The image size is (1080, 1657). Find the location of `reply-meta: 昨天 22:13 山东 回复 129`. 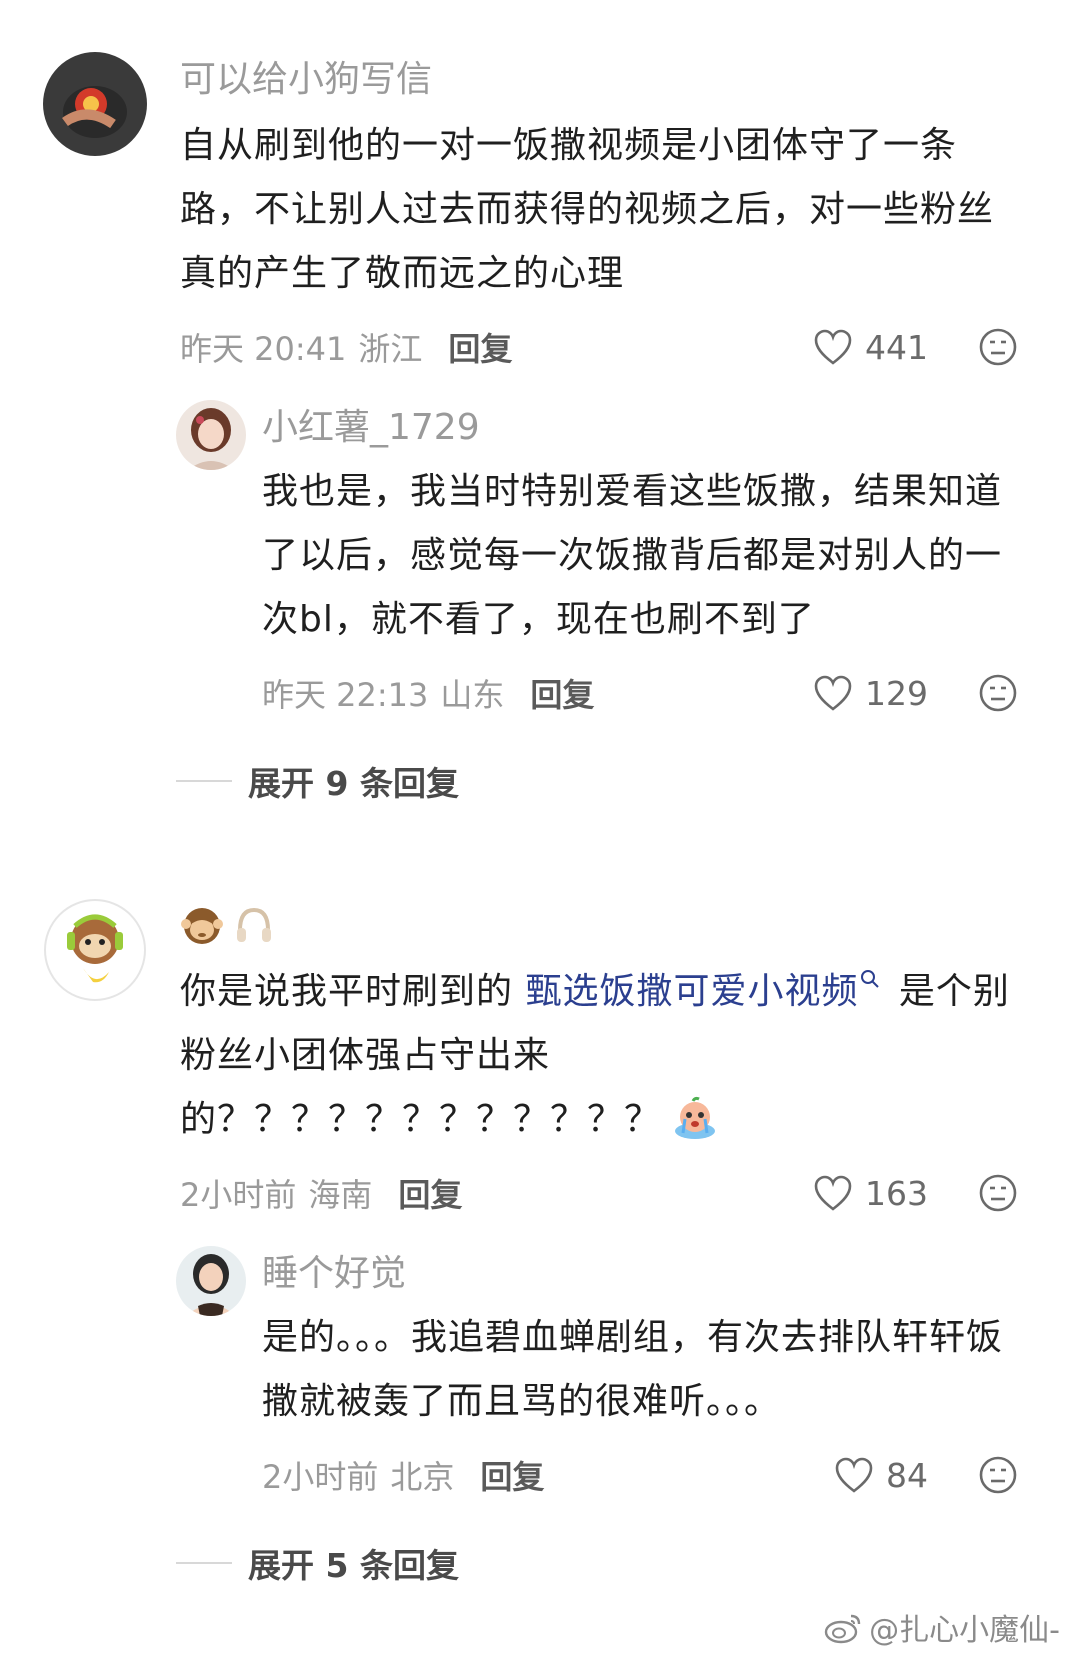

reply-meta: 昨天 22:13 山东 回复 129 is located at coordinates (640, 693).